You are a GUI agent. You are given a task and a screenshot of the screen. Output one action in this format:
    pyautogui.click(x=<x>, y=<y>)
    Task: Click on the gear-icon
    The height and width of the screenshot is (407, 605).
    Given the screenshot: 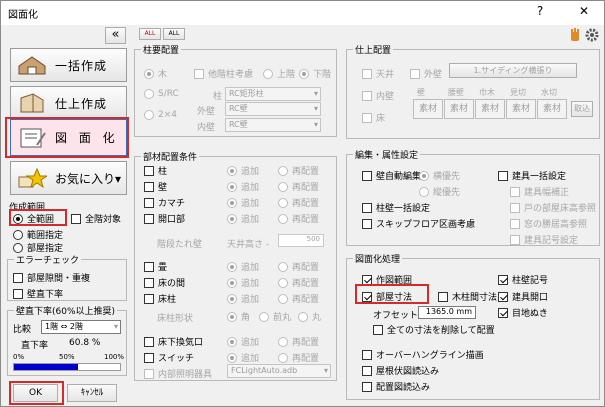 What is the action you would take?
    pyautogui.click(x=592, y=35)
    